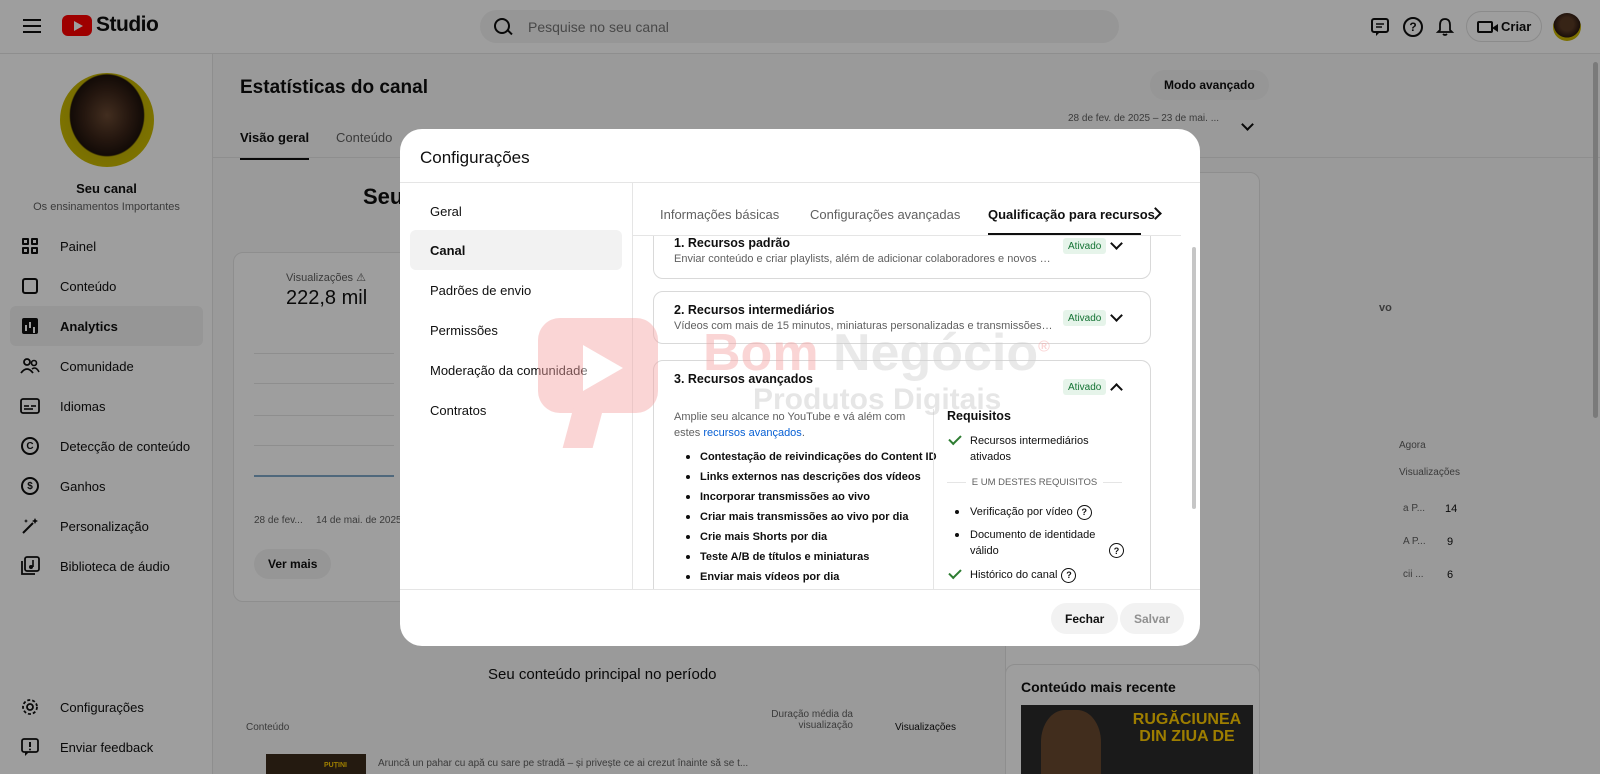 The width and height of the screenshot is (1600, 774). Describe the element at coordinates (810, 500) in the screenshot. I see `list-item: Incorporar transmissões ao vivo` at that location.